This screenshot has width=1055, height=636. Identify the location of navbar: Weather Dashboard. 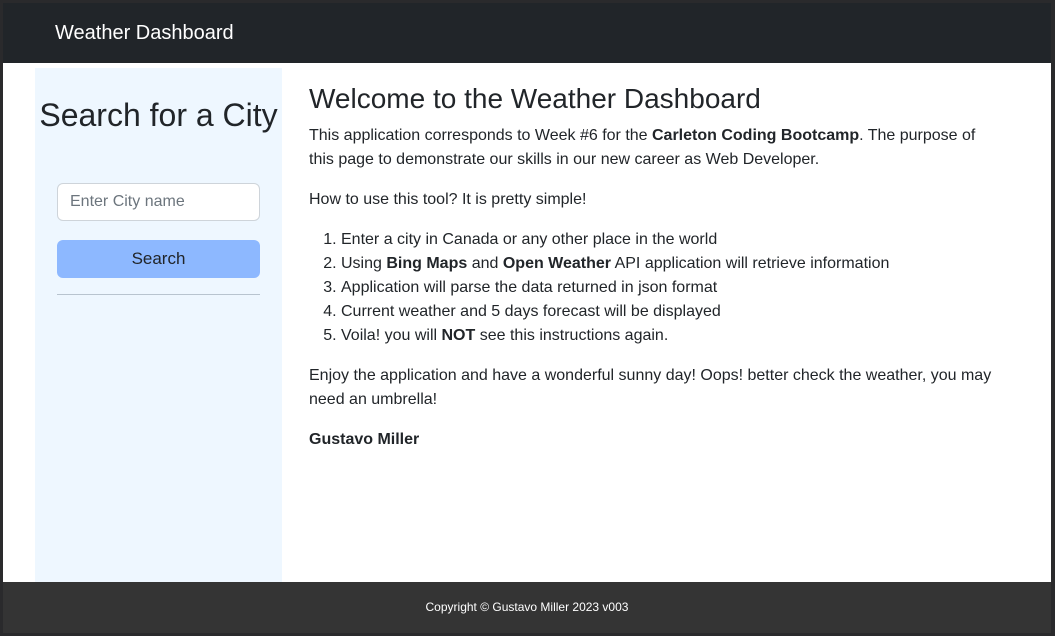
(527, 33).